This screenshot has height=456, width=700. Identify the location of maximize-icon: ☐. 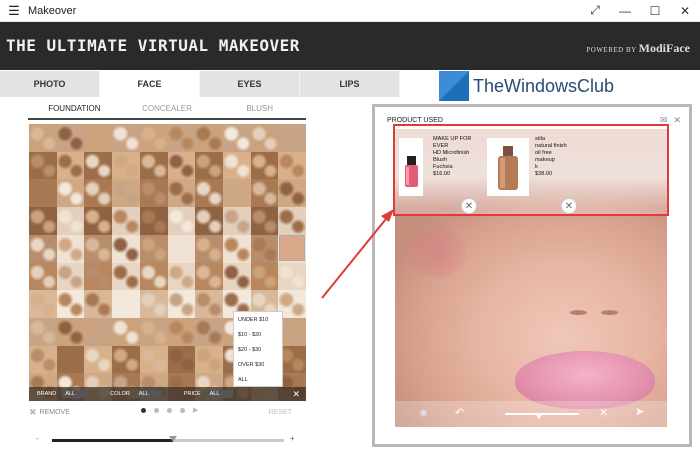
(655, 11).